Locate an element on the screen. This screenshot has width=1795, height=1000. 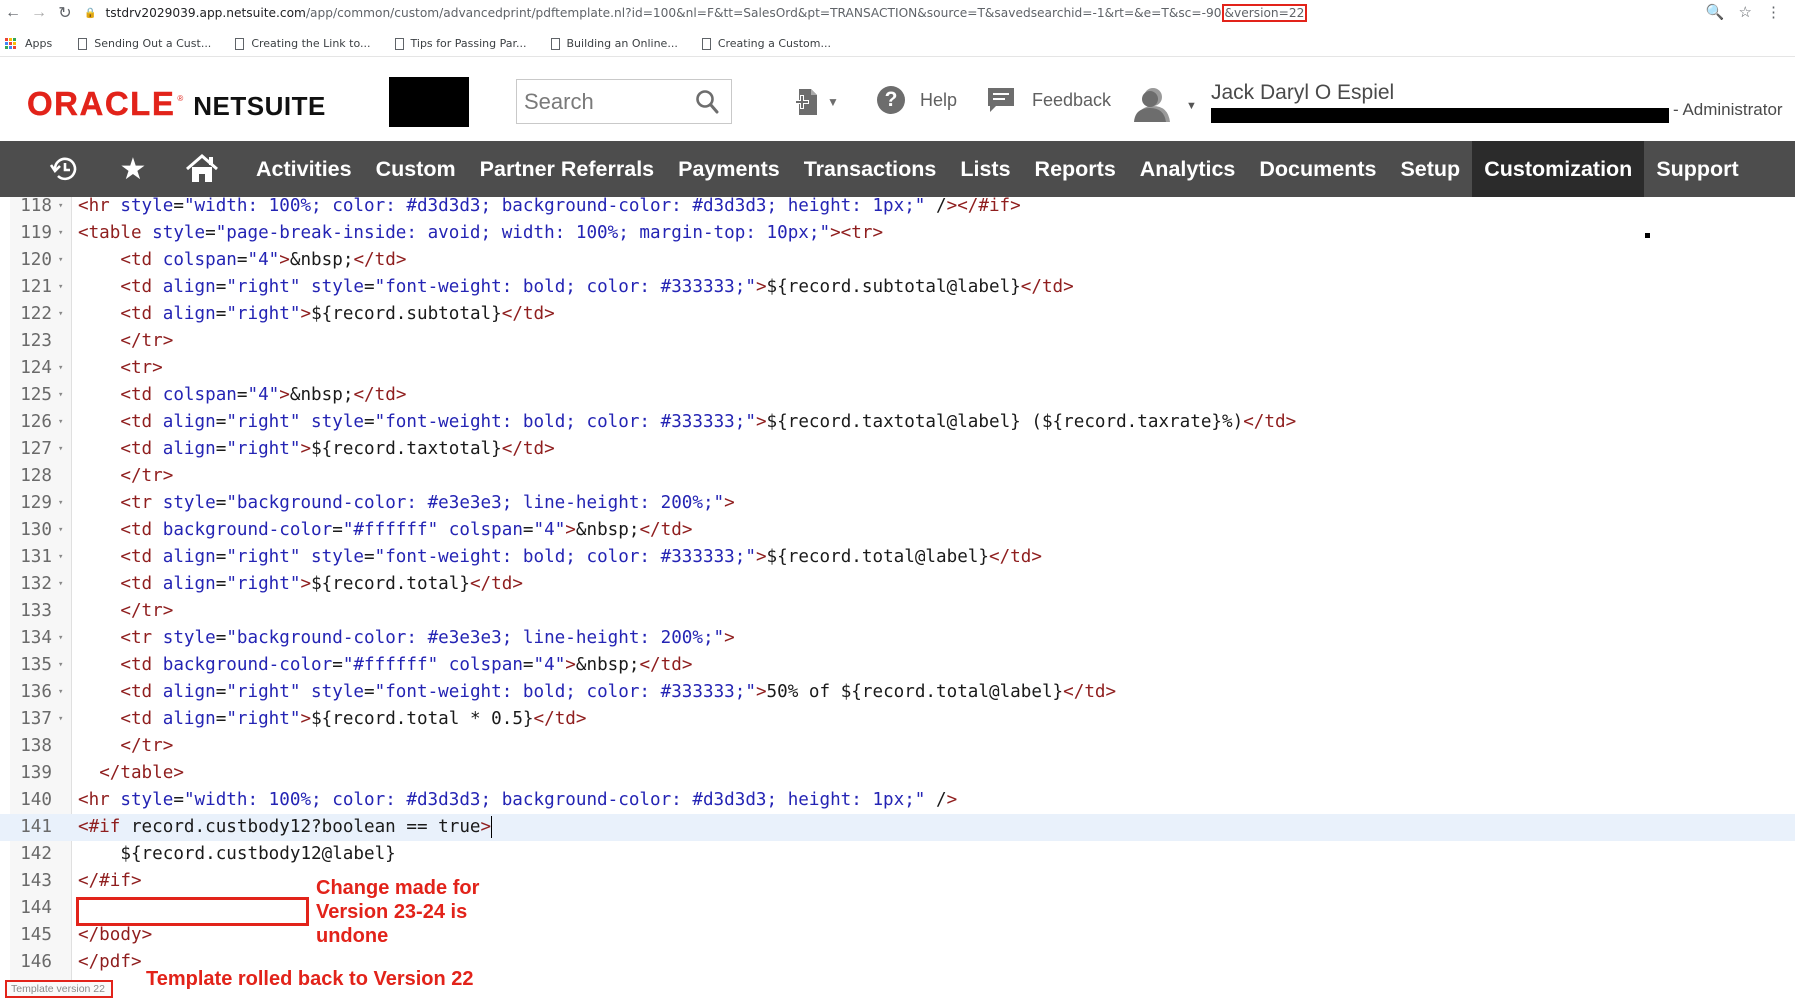
code-line: 123 </tr> is located at coordinates (897, 341).